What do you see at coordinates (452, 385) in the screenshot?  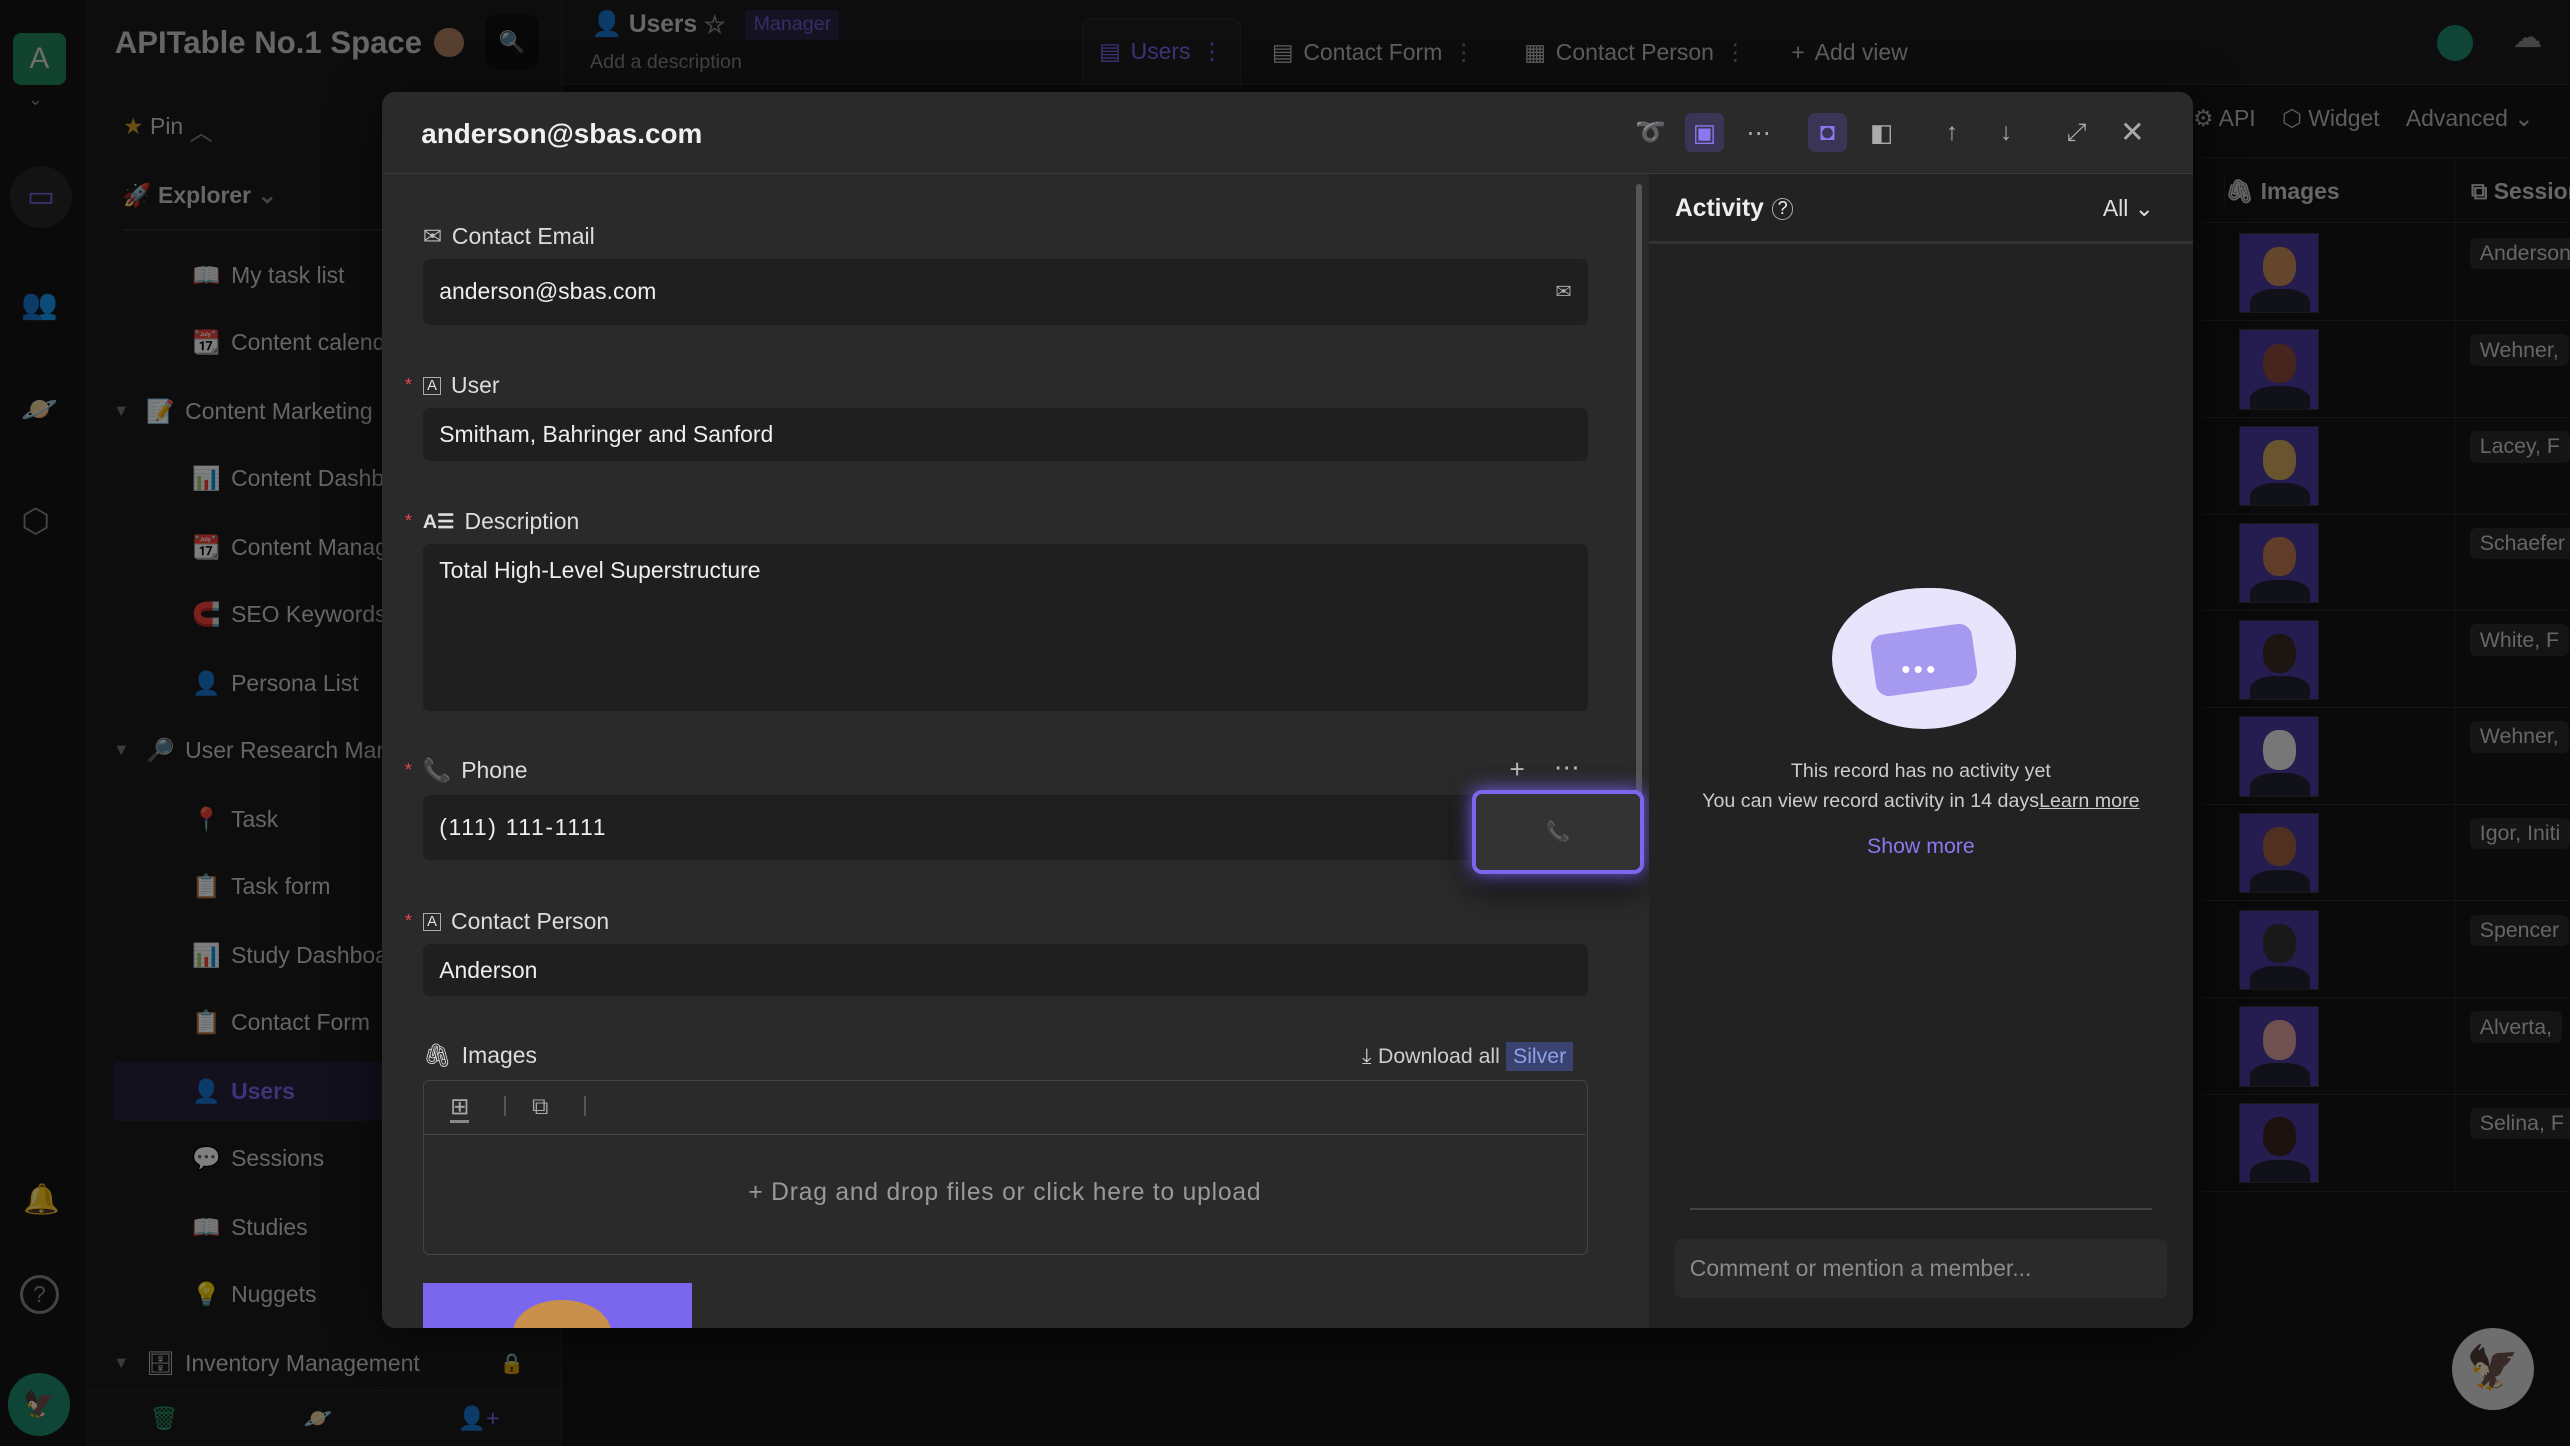 I see `field-label-user: * A User` at bounding box center [452, 385].